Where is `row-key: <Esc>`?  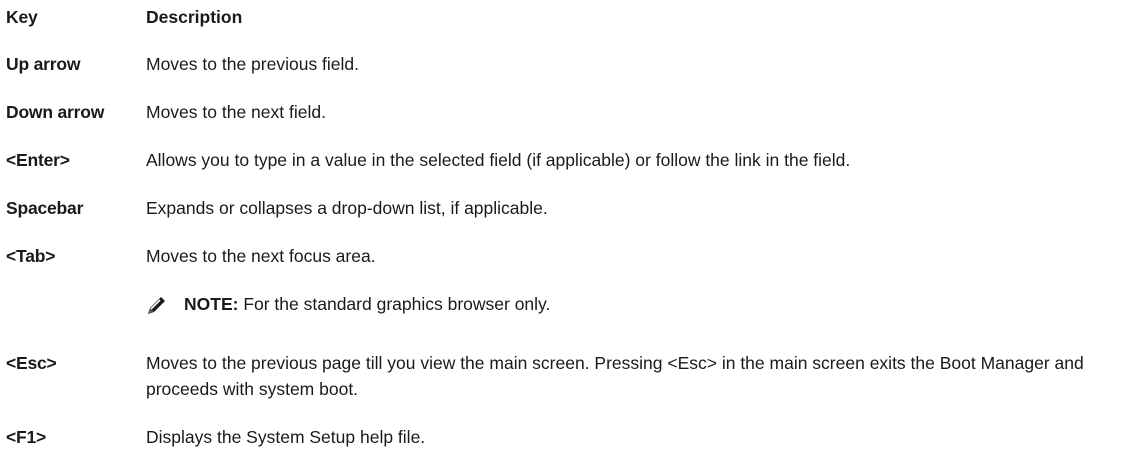
row-key: <Esc> is located at coordinates (31, 363).